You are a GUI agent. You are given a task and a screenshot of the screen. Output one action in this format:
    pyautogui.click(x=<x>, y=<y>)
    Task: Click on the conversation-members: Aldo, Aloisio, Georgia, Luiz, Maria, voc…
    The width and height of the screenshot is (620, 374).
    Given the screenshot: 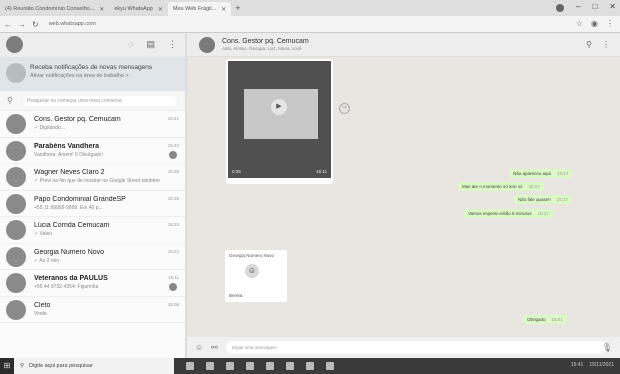 What is the action you would take?
    pyautogui.click(x=262, y=48)
    